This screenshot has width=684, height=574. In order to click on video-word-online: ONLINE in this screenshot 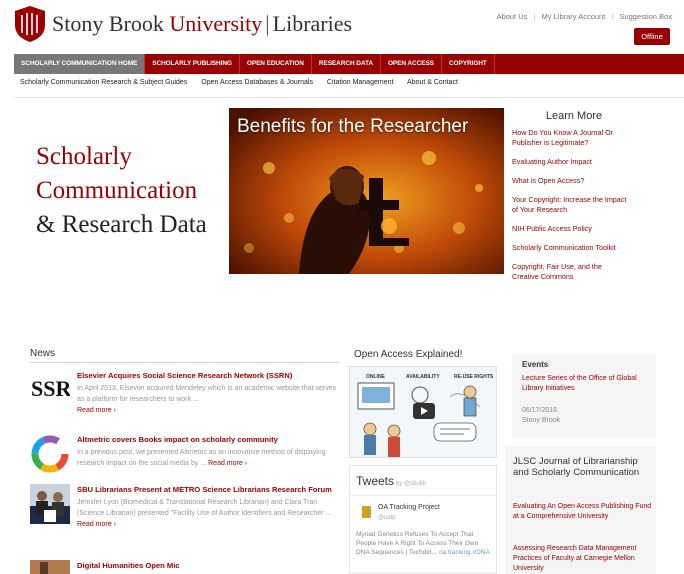, I will do `click(376, 377)`.